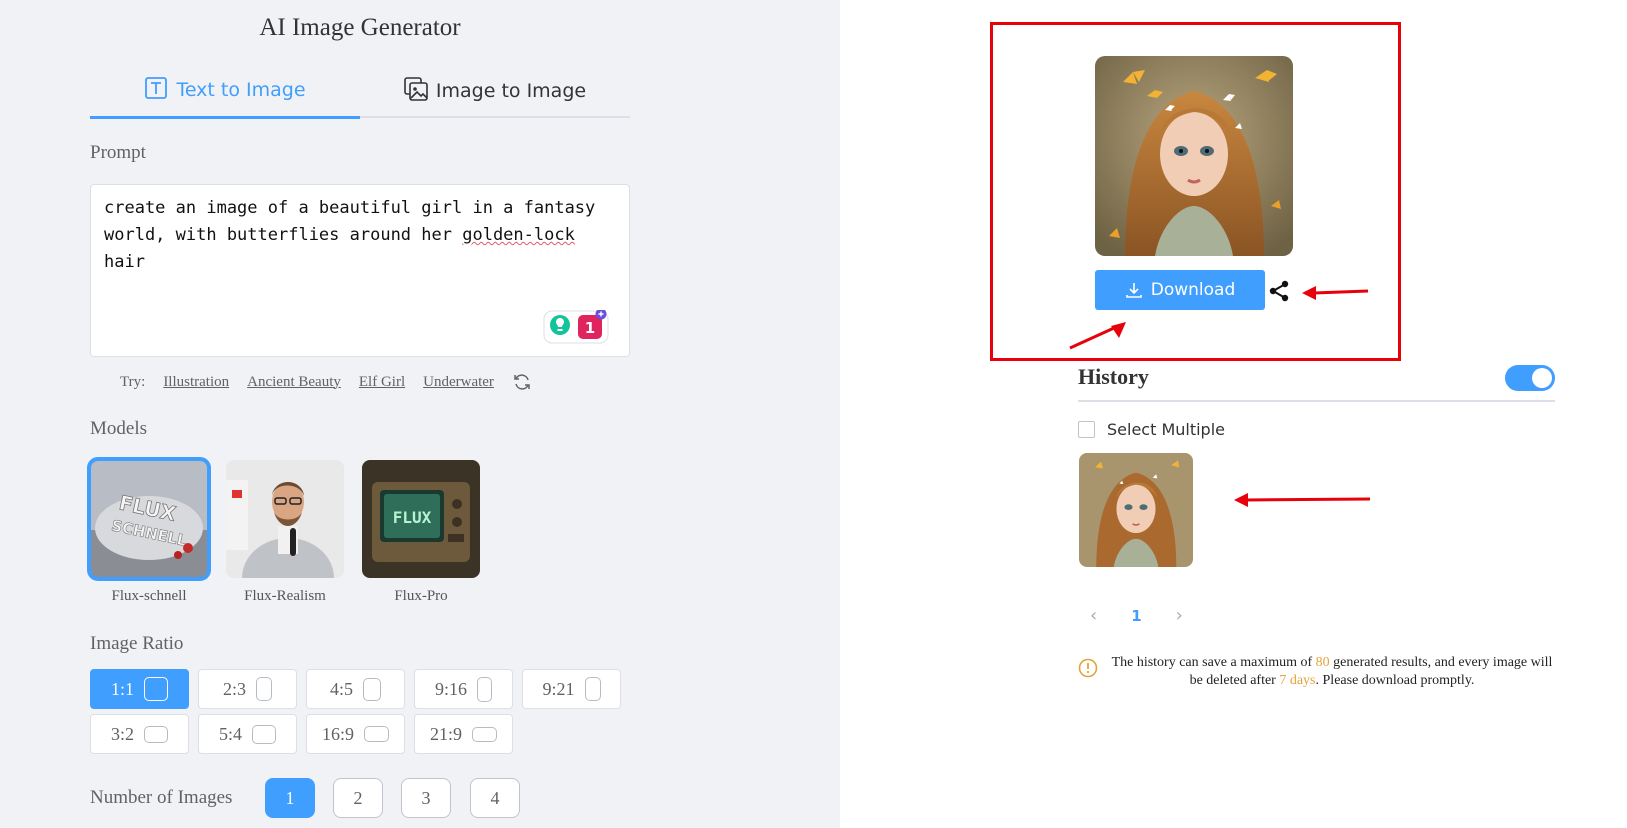 This screenshot has height=828, width=1627. Describe the element at coordinates (360, 27) in the screenshot. I see `page-title: AI Image Generator` at that location.